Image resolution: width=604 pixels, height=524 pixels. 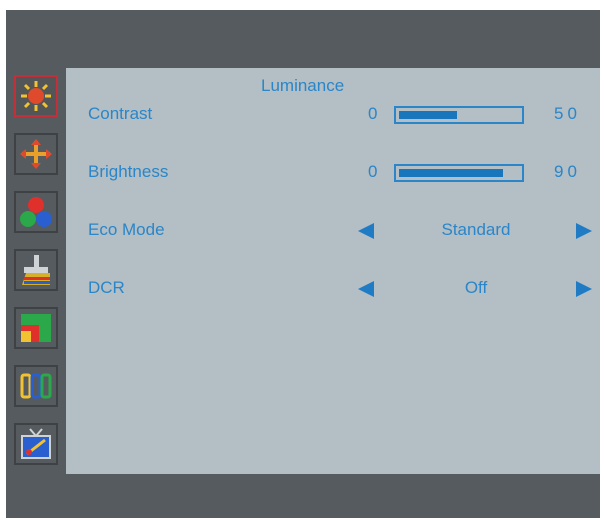 What do you see at coordinates (567, 171) in the screenshot?
I see `brightness-value: 90` at bounding box center [567, 171].